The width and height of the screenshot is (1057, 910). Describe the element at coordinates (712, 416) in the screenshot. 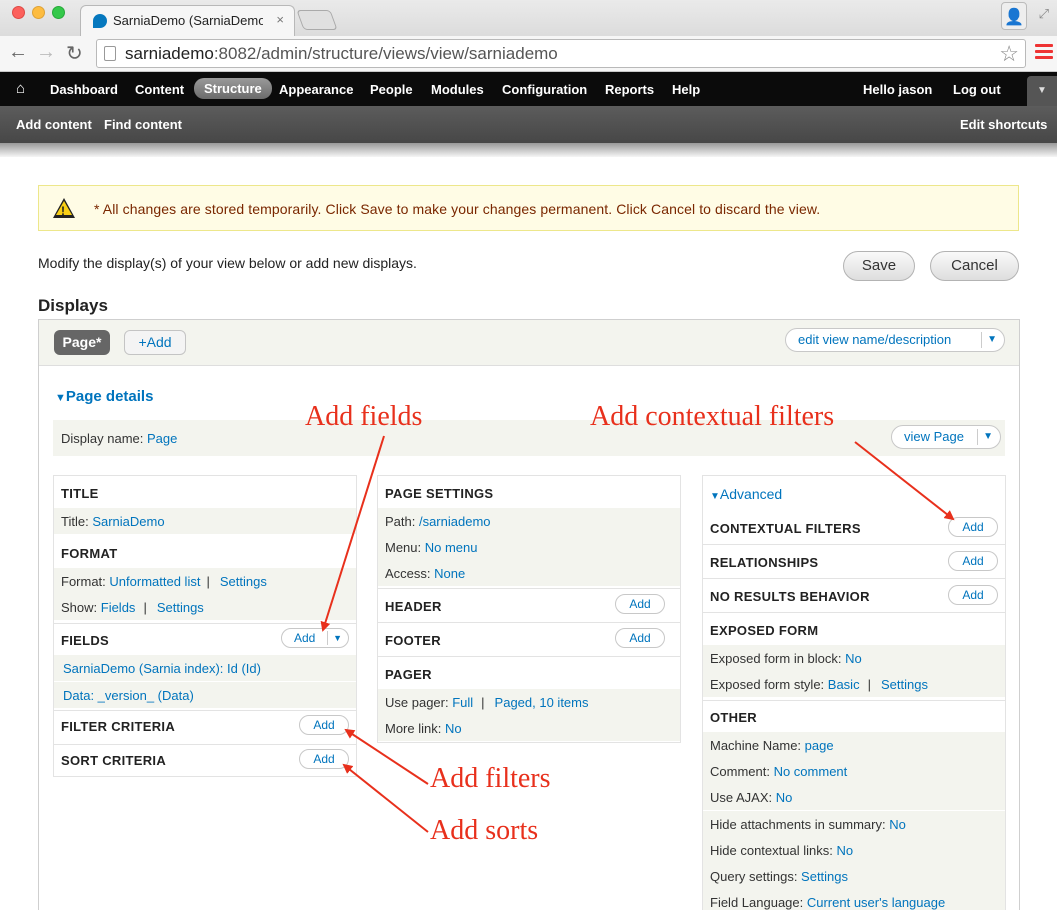

I see `annotation-add-contextual-filters: Add contextual filters` at that location.